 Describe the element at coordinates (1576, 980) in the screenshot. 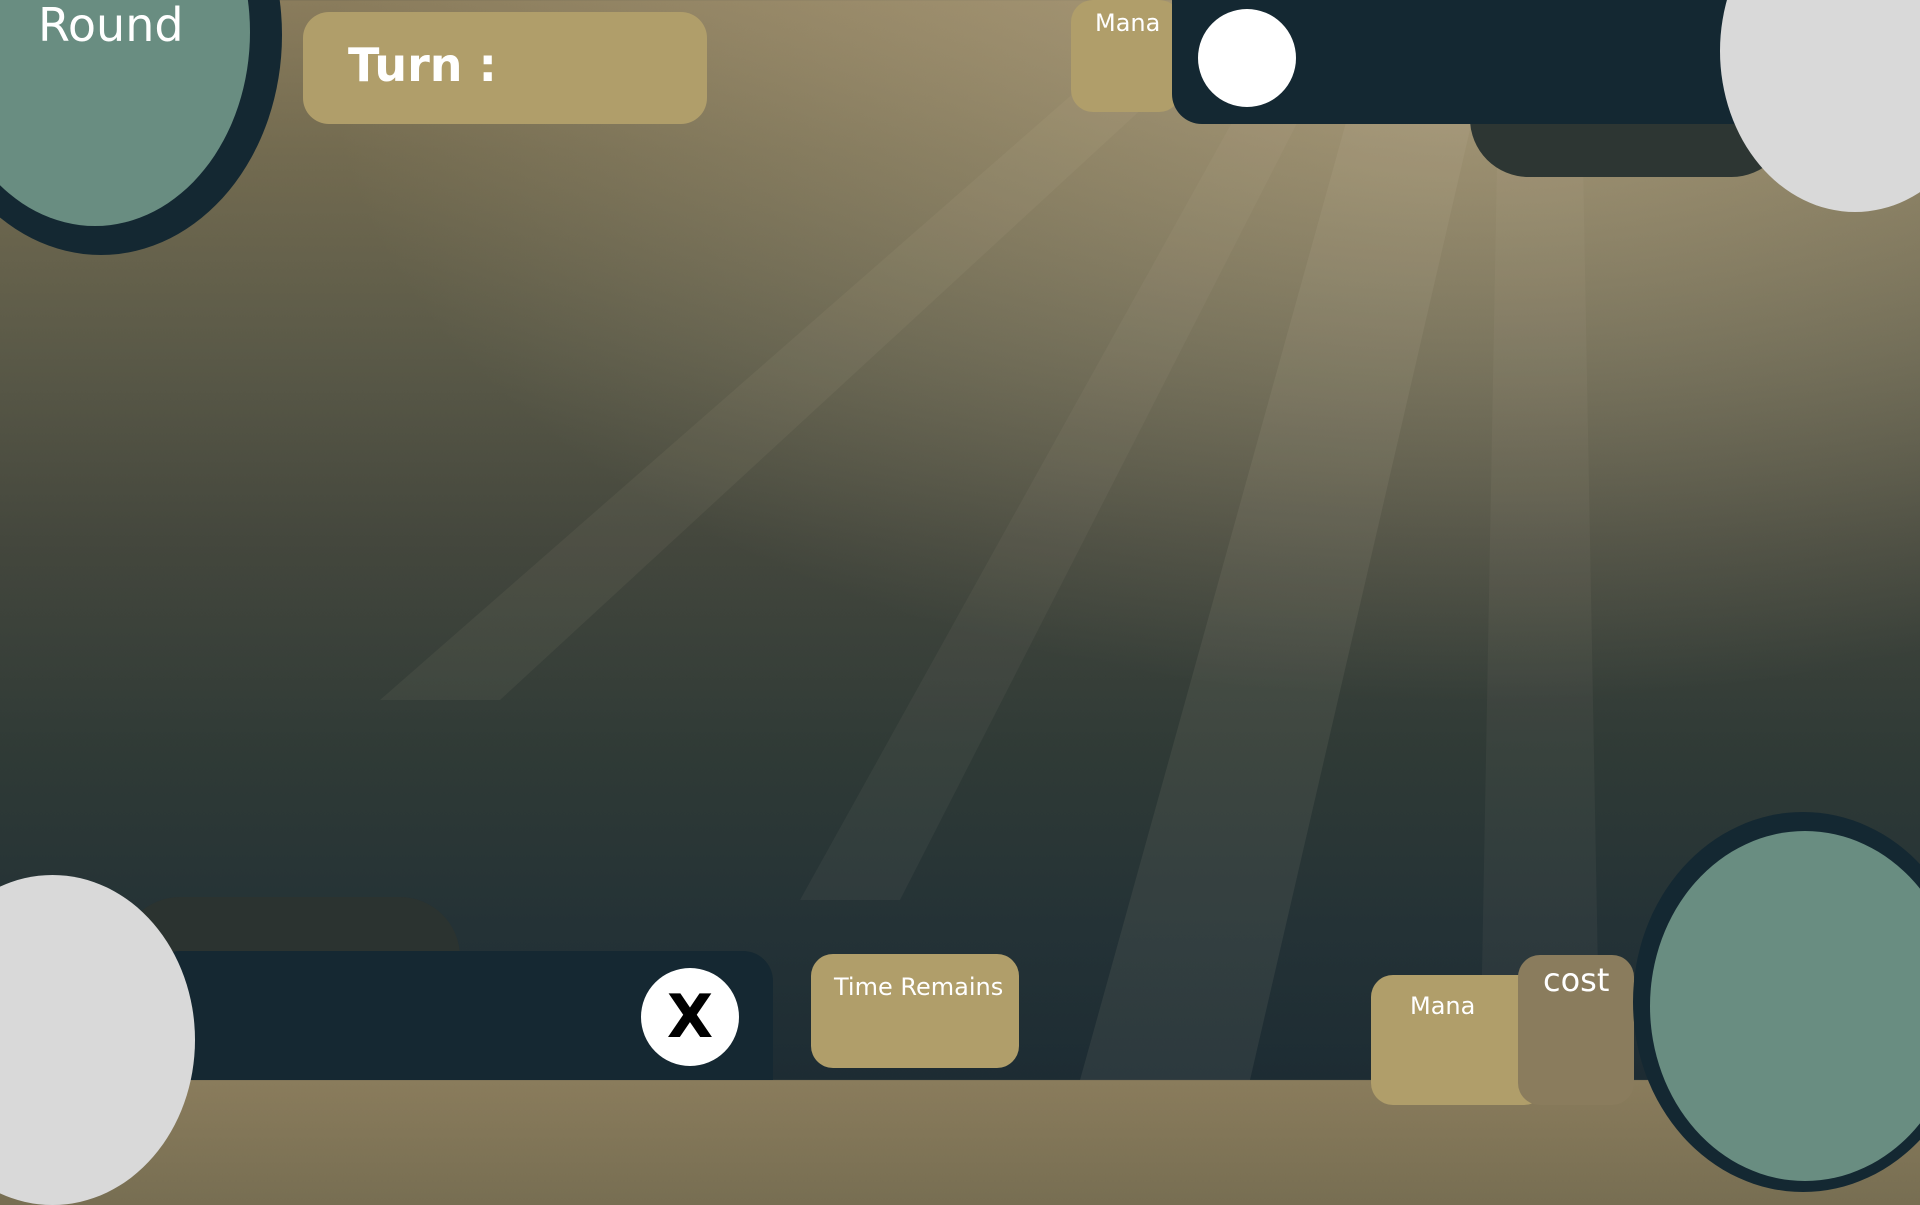

I see `cost-label: cost` at that location.